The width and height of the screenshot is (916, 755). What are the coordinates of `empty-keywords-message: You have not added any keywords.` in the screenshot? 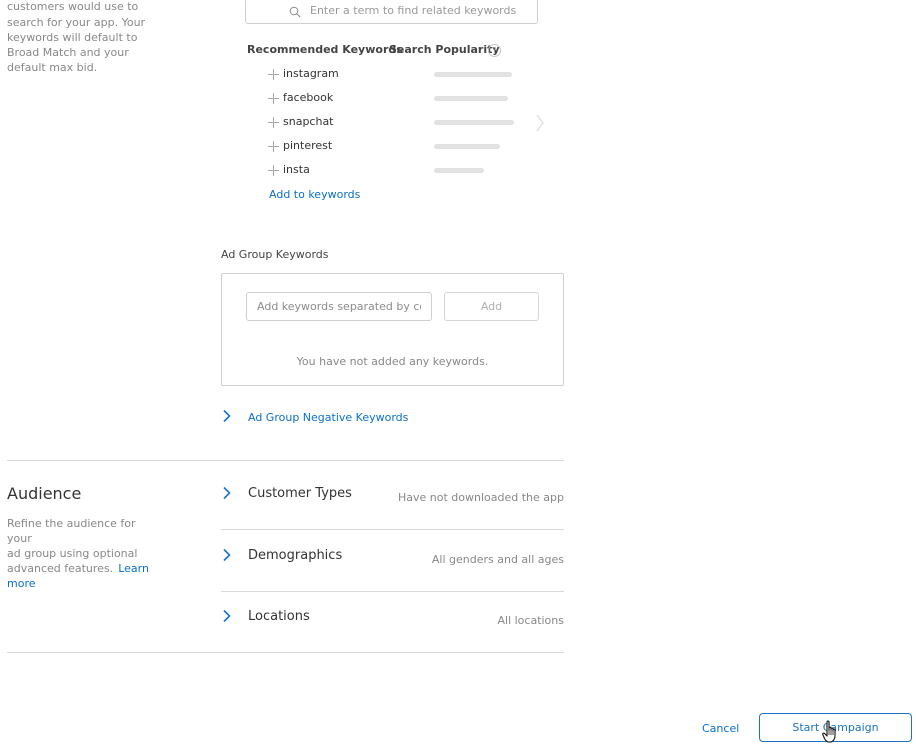 It's located at (392, 361).